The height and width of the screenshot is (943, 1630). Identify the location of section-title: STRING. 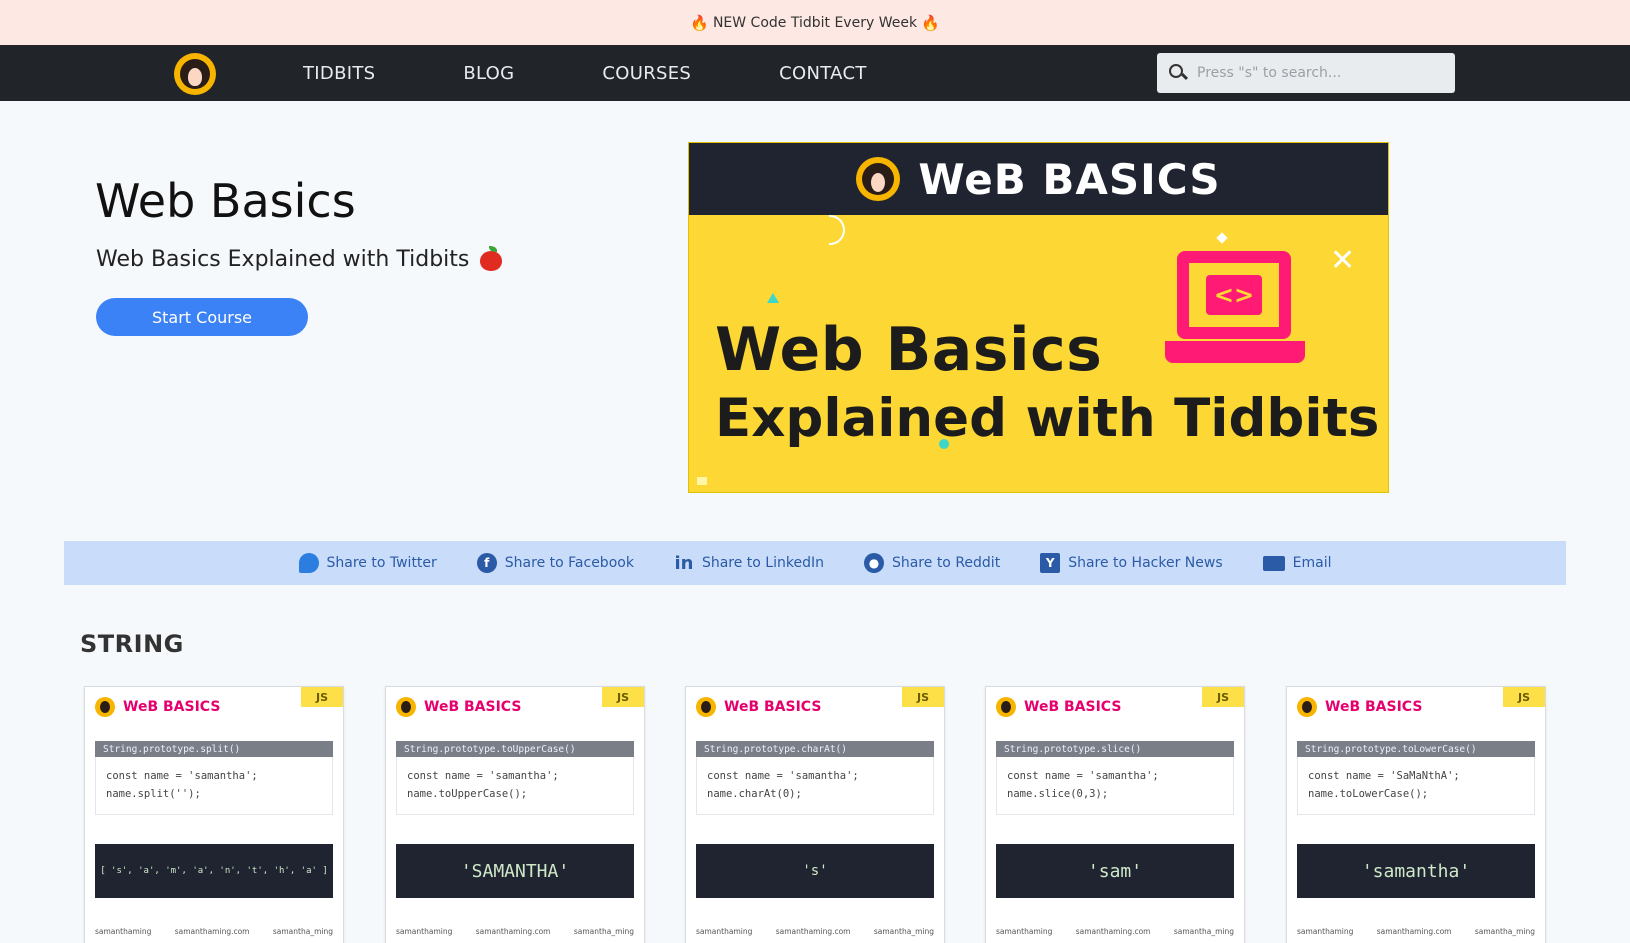
(132, 644).